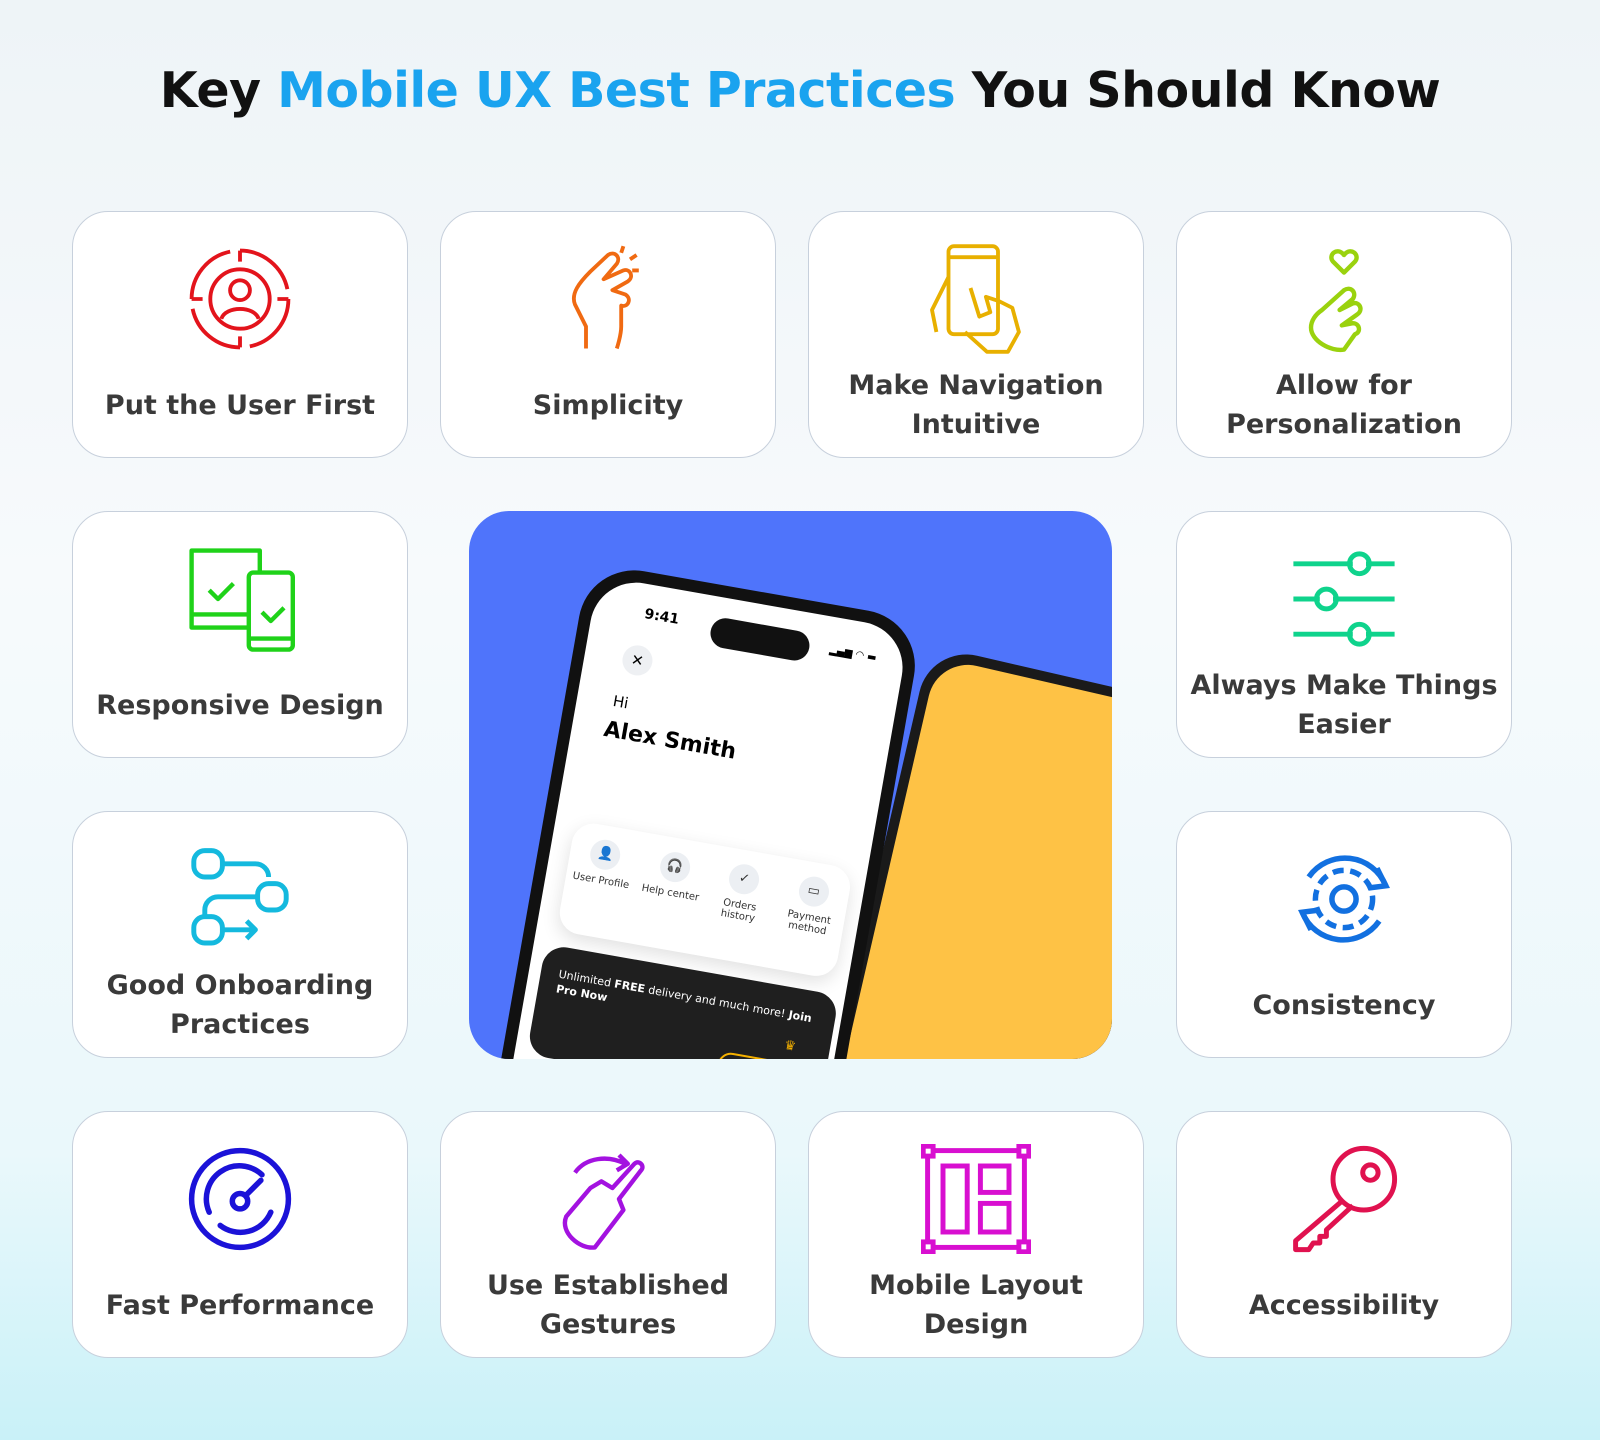 This screenshot has width=1600, height=1440. Describe the element at coordinates (605, 297) in the screenshot. I see `finger-snap-icon` at that location.